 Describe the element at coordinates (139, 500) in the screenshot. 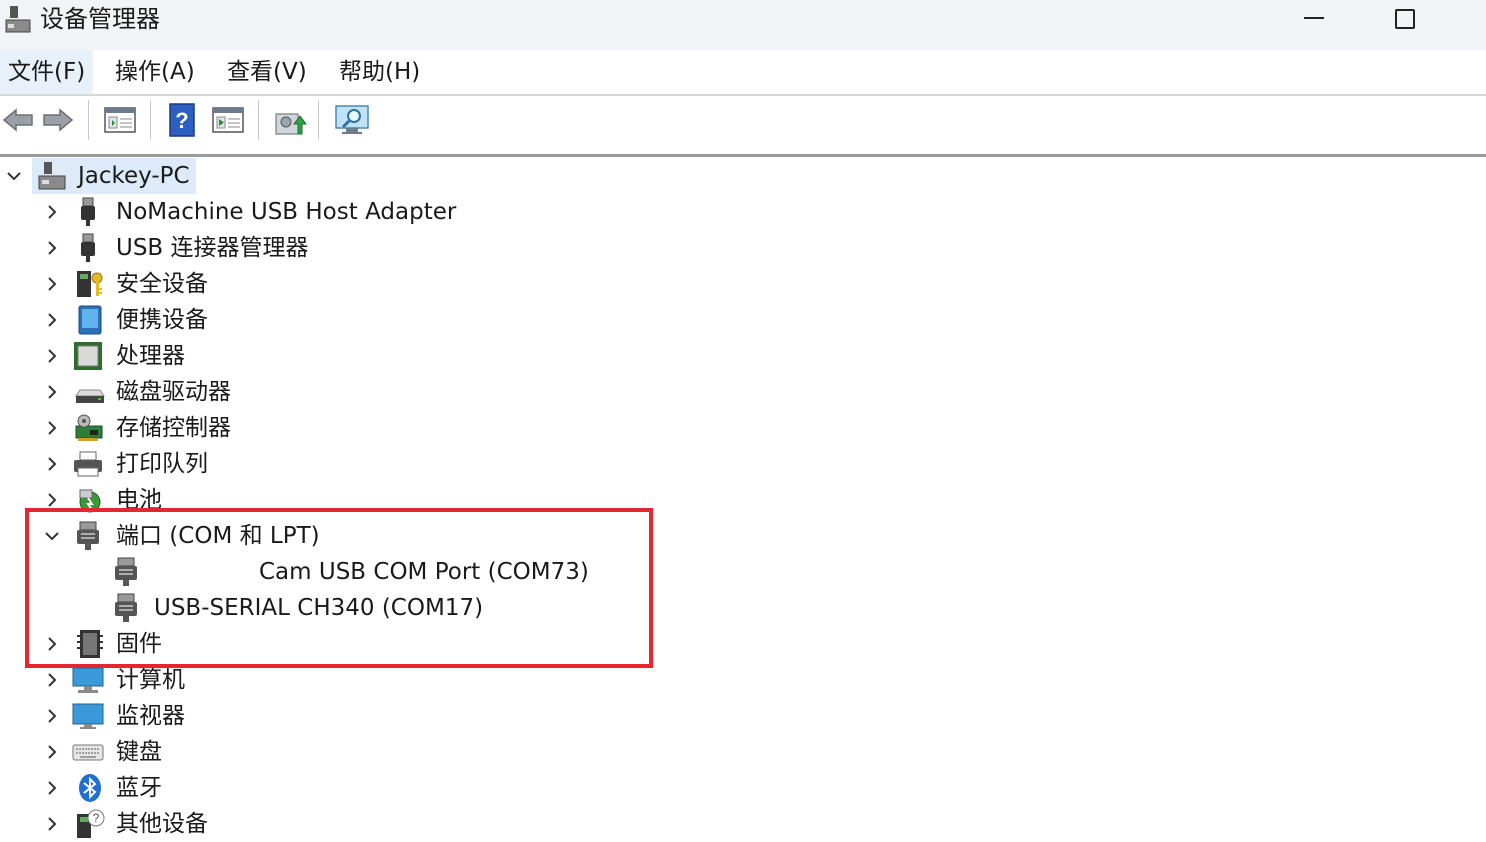

I see `tree-item-label: 电池` at that location.